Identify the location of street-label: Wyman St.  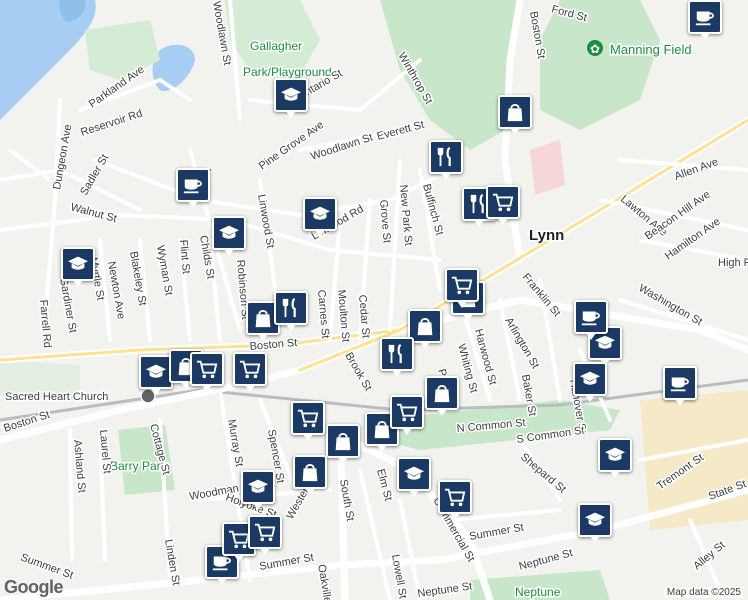
(164, 270).